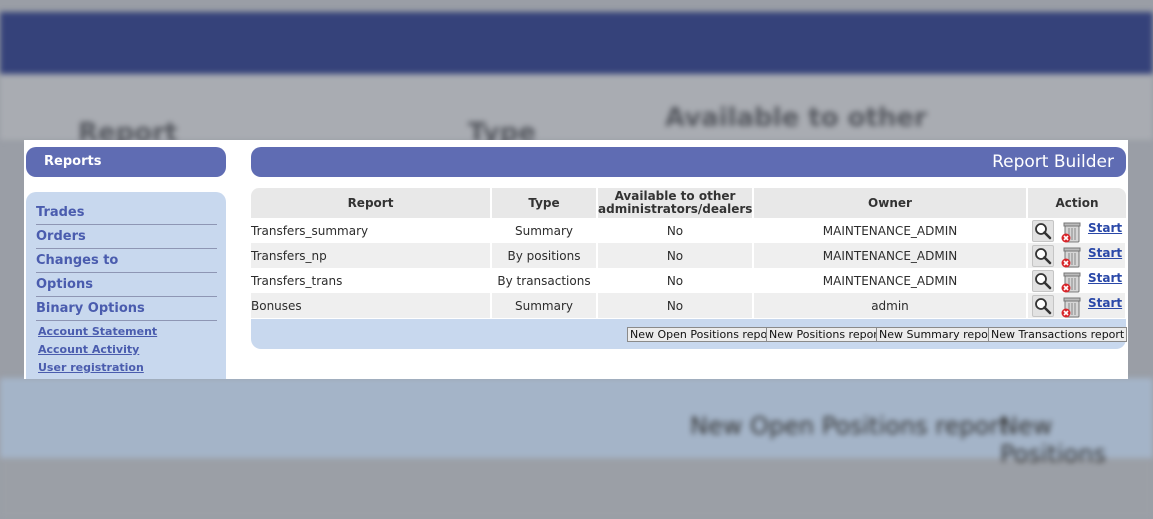  Describe the element at coordinates (890, 203) in the screenshot. I see `column-header-owner: Owner` at that location.